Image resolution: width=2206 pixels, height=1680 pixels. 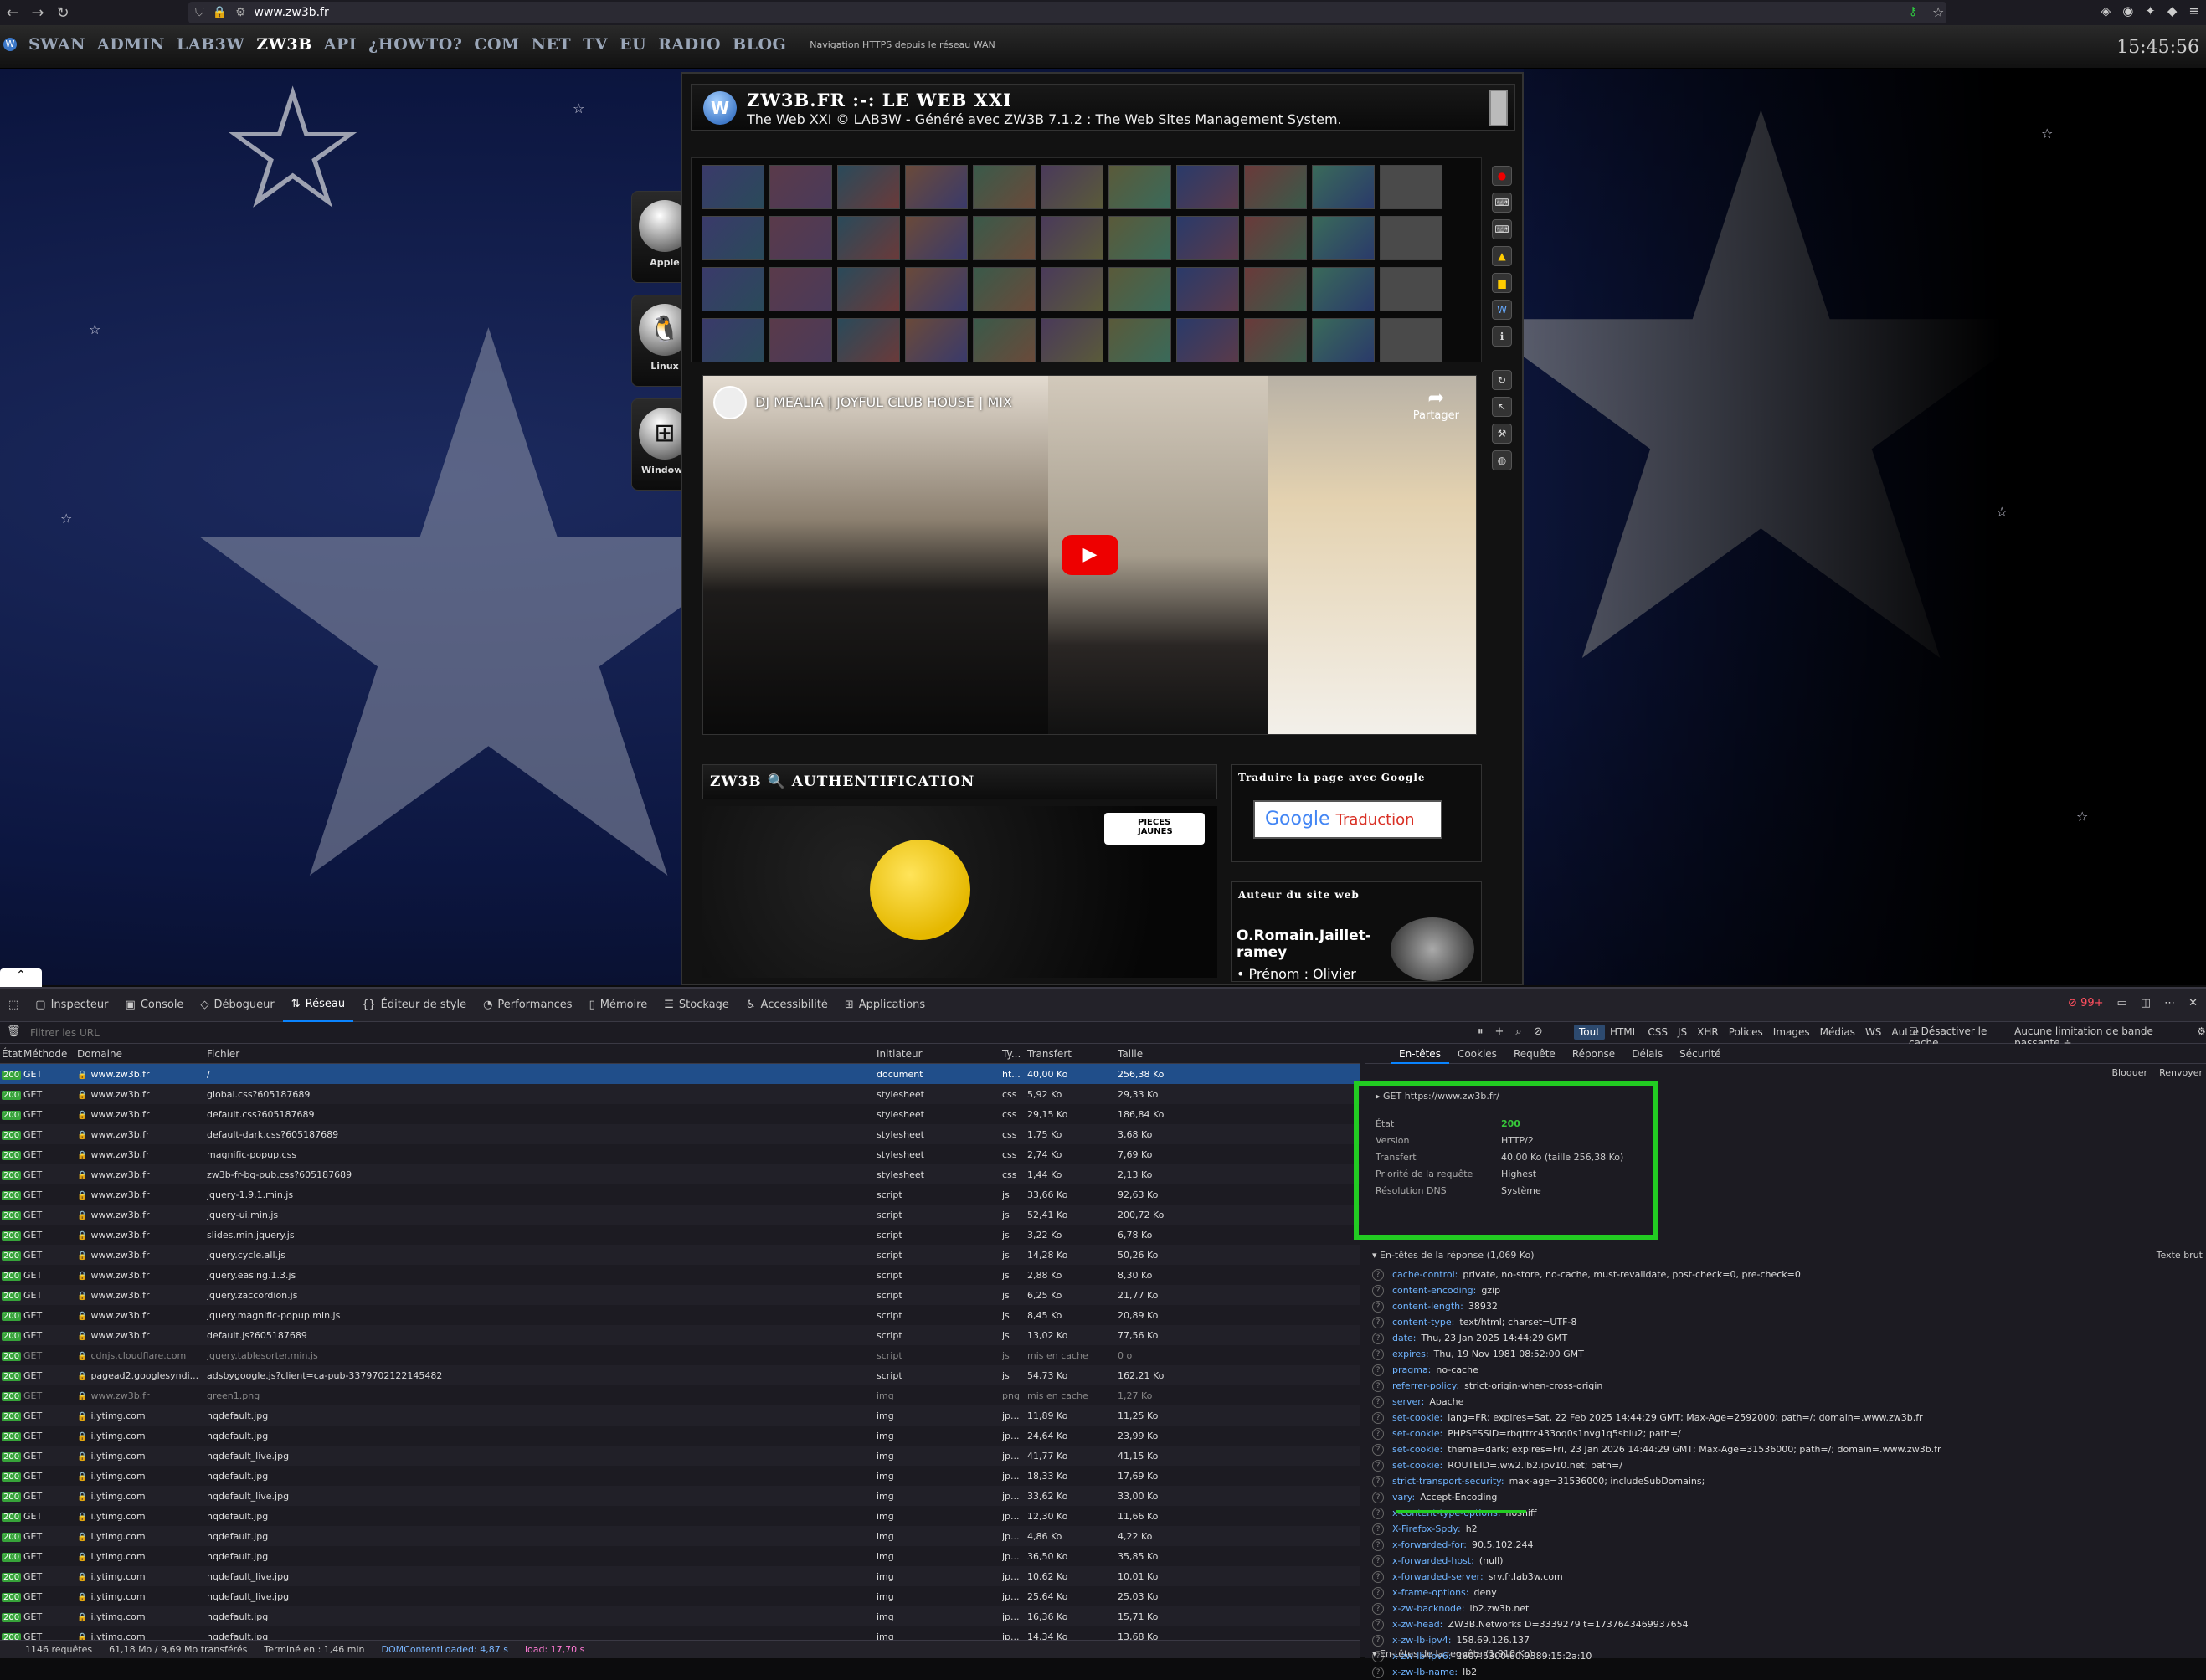 I want to click on filter-js: JS, so click(x=1682, y=1032).